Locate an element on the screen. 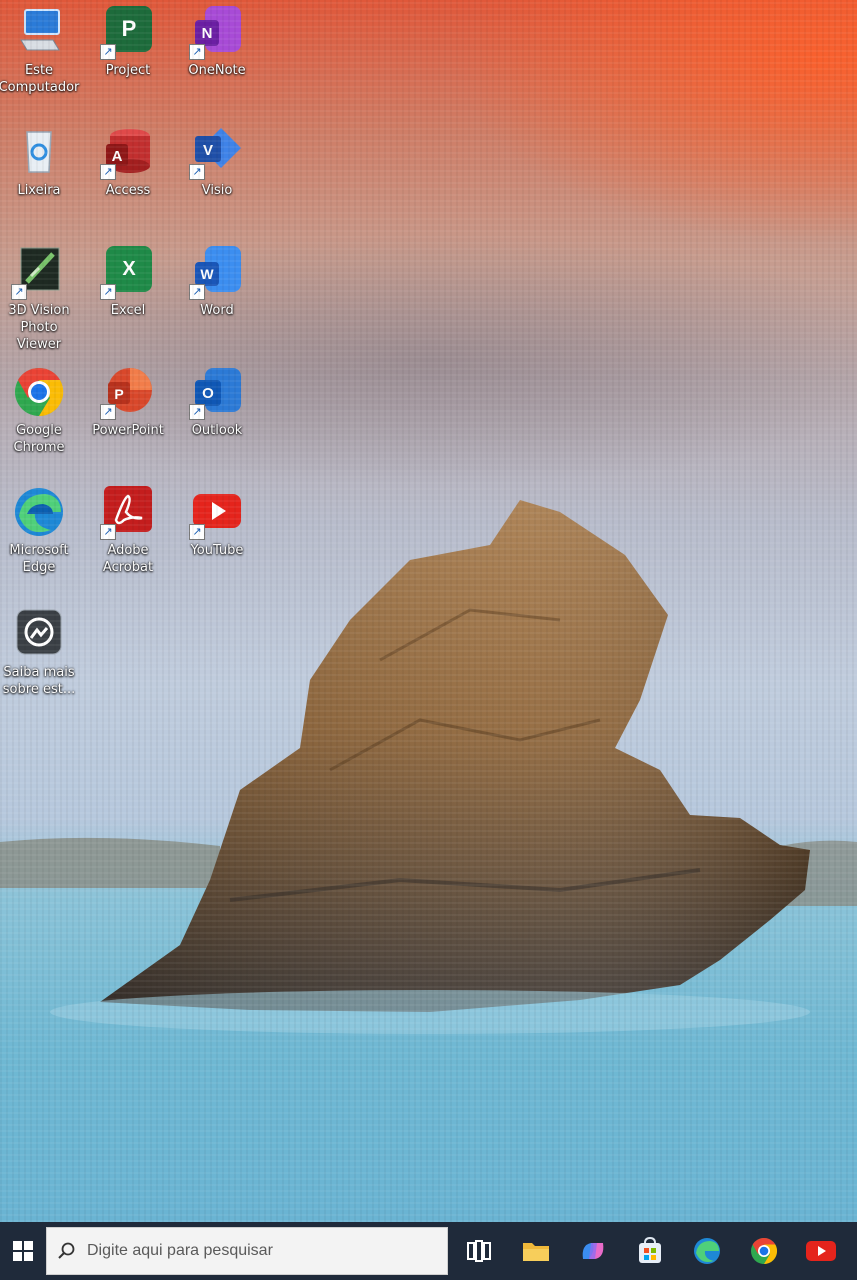 The height and width of the screenshot is (1280, 857). desktop-icon-powerpoint: P ↗ PowerPoint is located at coordinates (128, 402).